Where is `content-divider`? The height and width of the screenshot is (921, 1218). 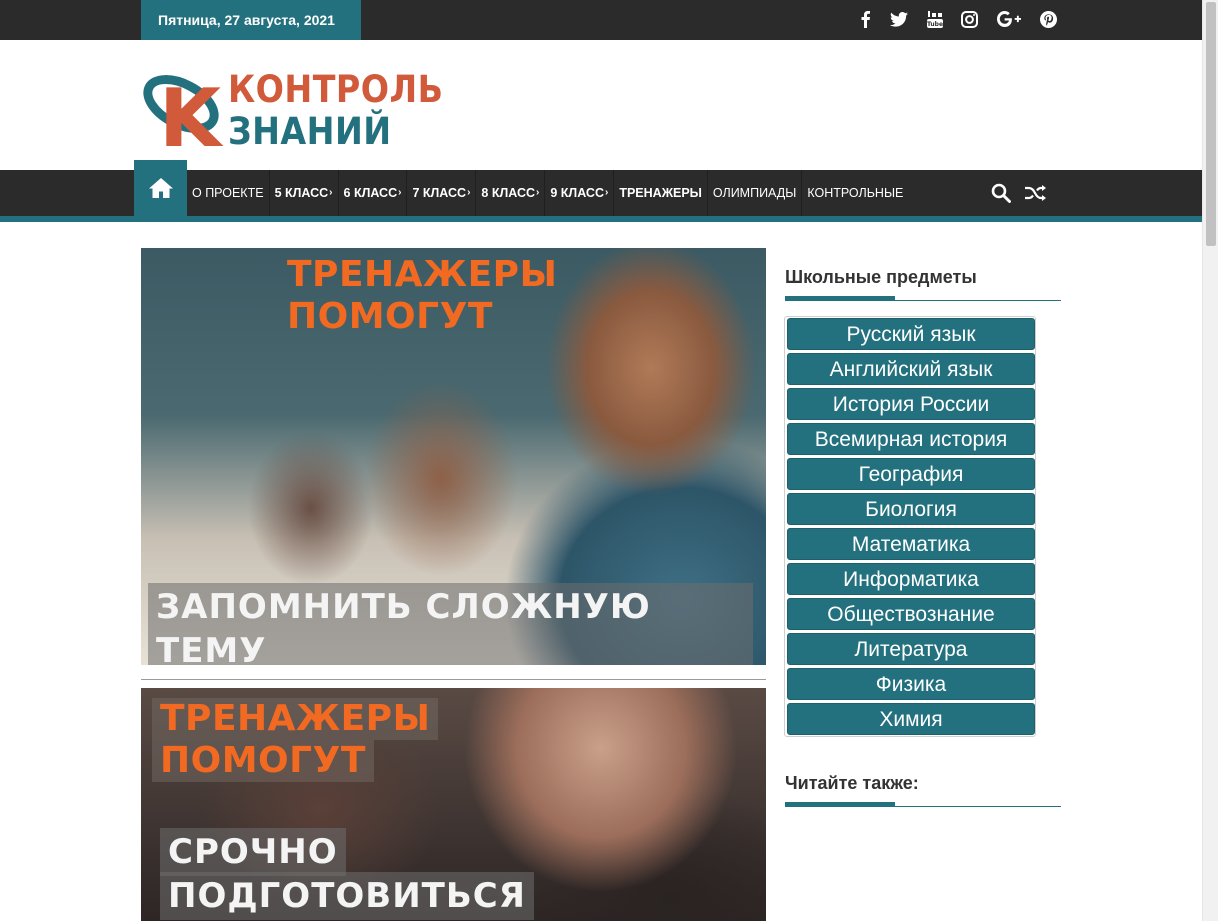
content-divider is located at coordinates (453, 679).